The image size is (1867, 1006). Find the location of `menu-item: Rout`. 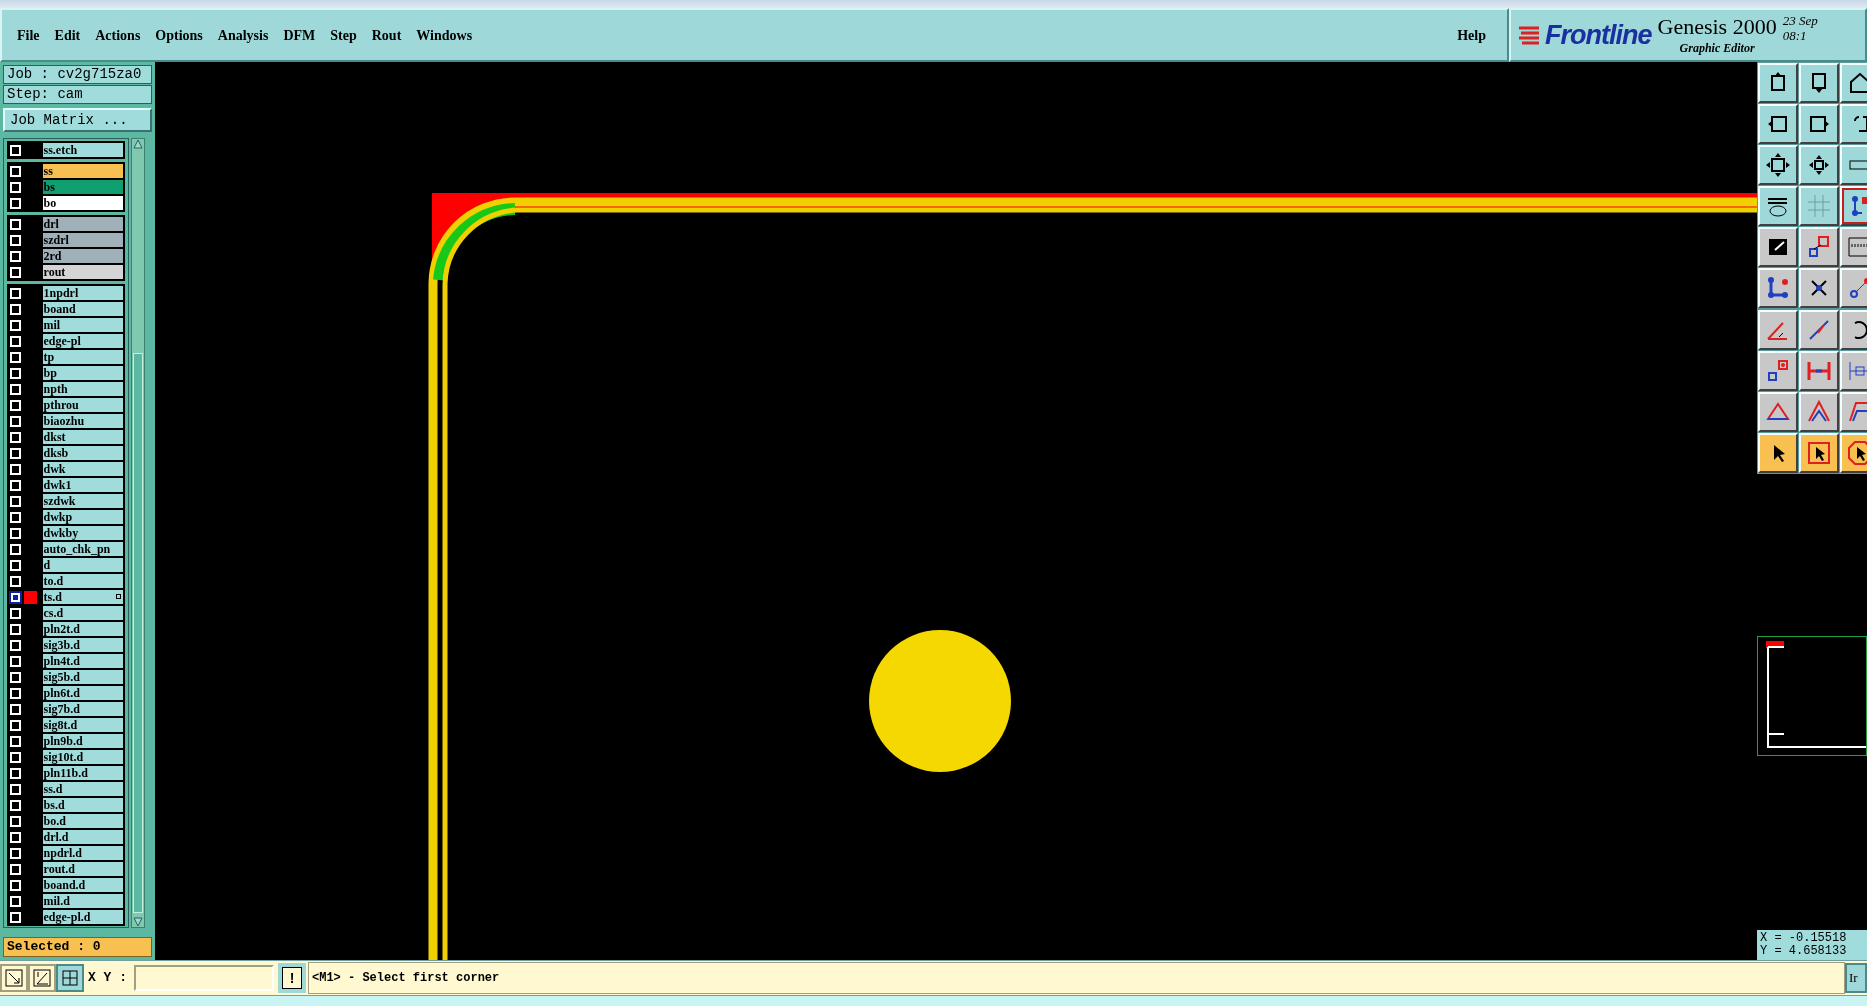

menu-item: Rout is located at coordinates (386, 35).